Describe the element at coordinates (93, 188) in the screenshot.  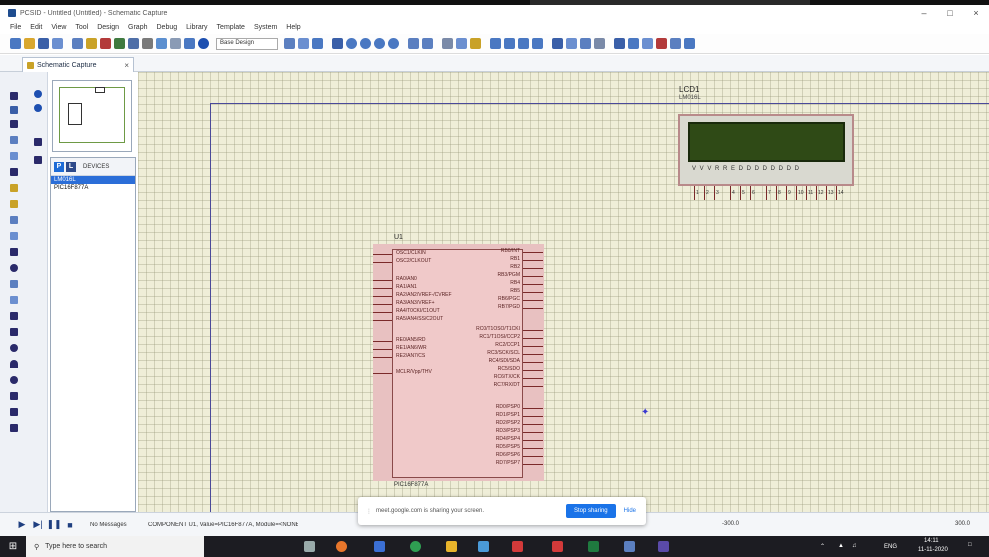
I see `device-item: PIC16F877A` at that location.